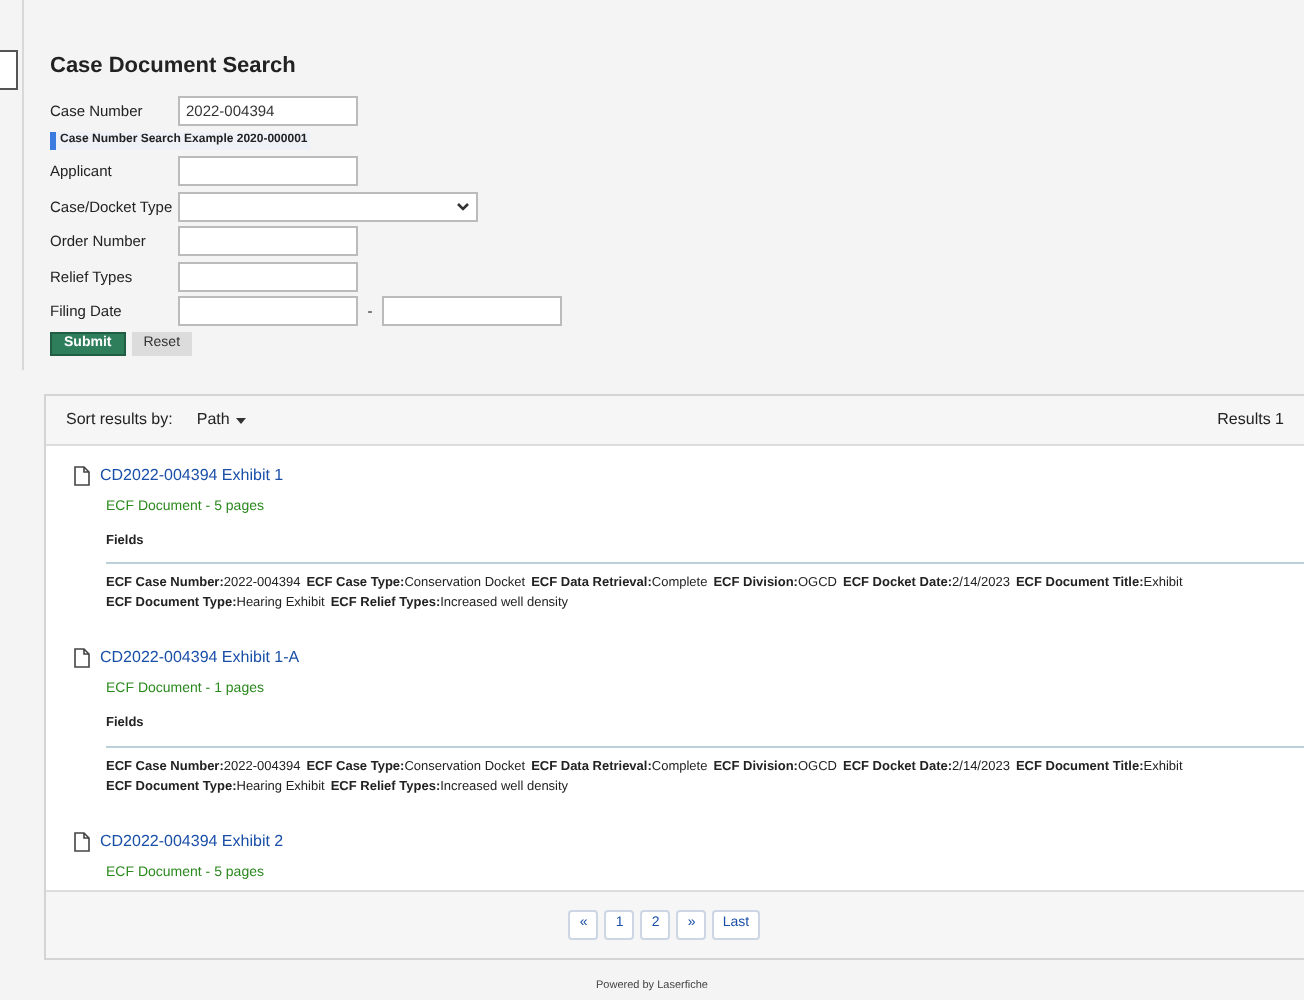 This screenshot has width=1304, height=1000. What do you see at coordinates (200, 658) in the screenshot?
I see `result-link: CD2022-004394 Exhibit 1-A` at bounding box center [200, 658].